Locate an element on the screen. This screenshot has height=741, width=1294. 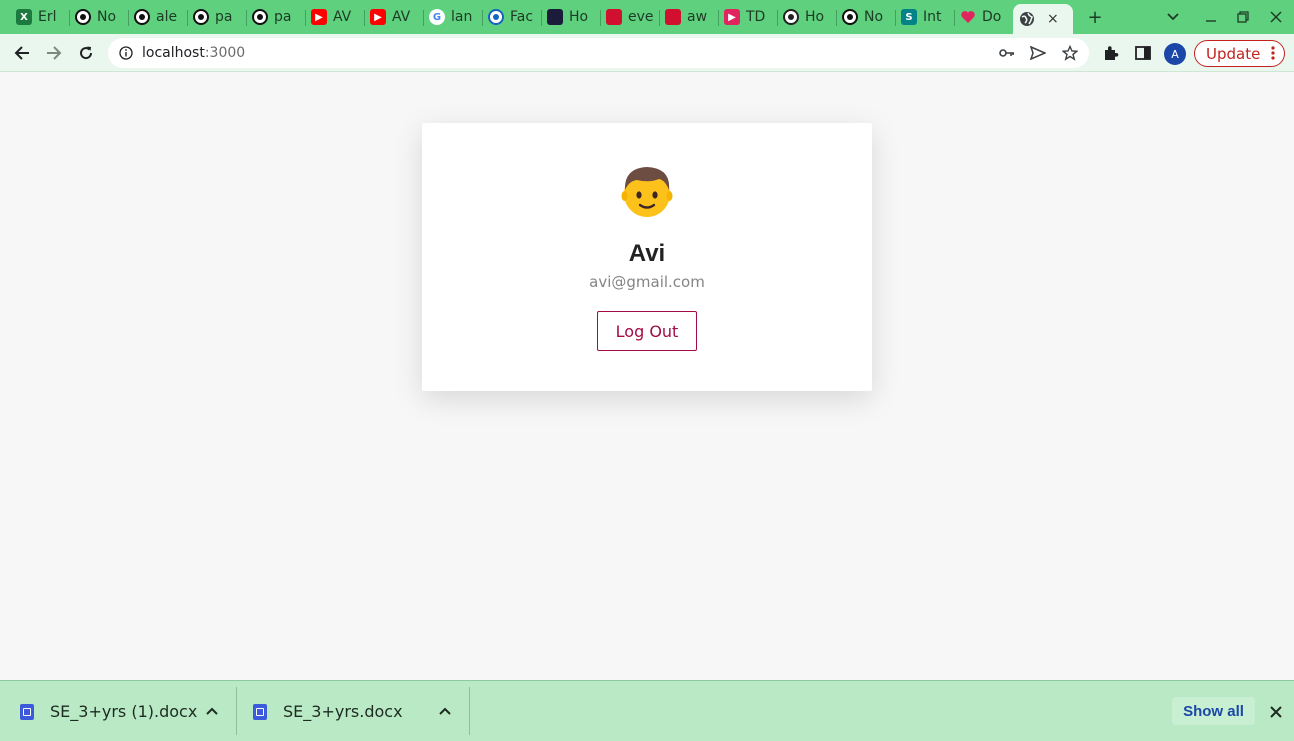
update-button: Update is located at coordinates (1239, 53).